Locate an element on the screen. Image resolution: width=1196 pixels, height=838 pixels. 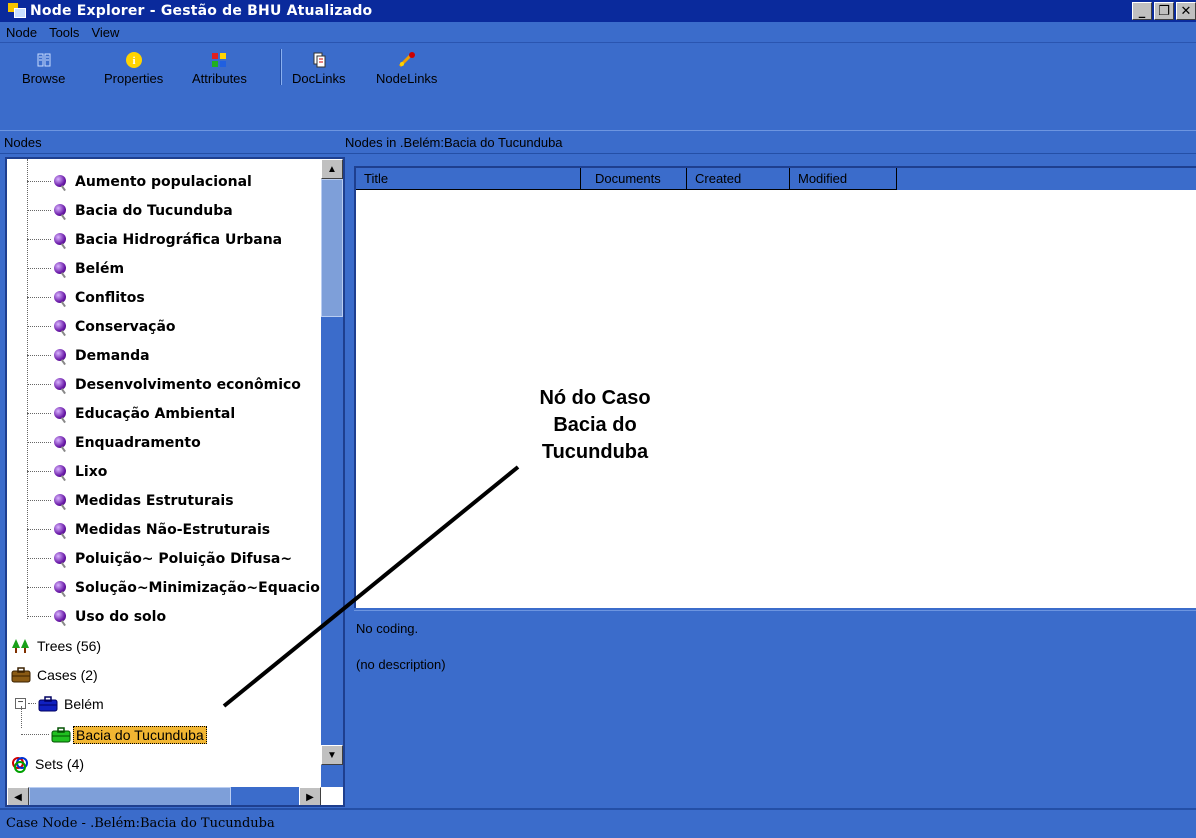
coding-text: No coding. is located at coordinates (387, 628).